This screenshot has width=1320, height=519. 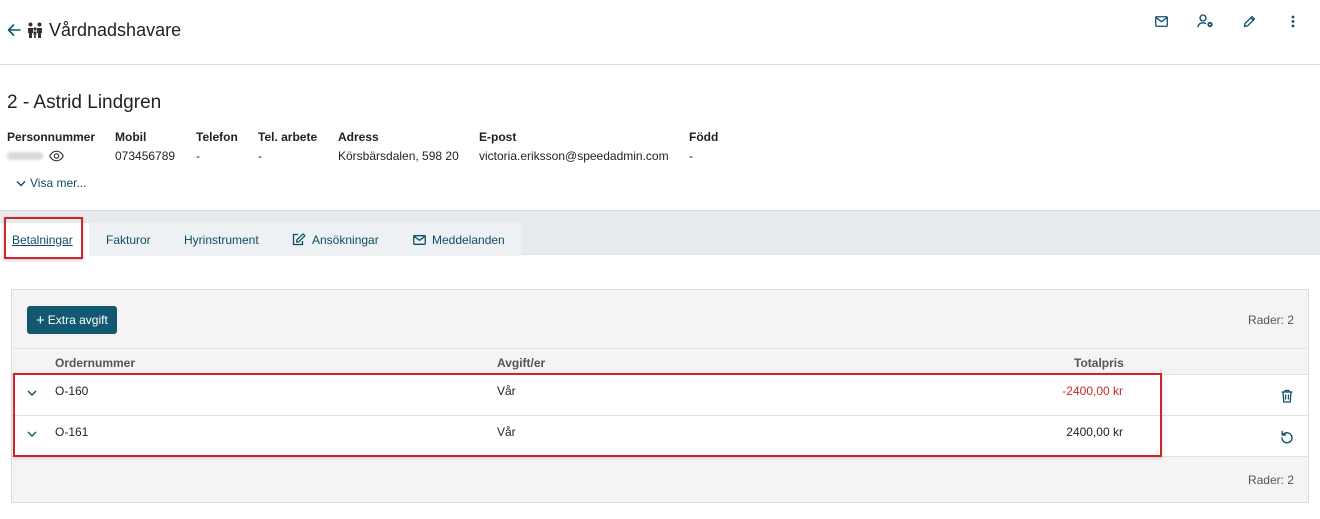 I want to click on order-number: O-160, so click(x=72, y=391).